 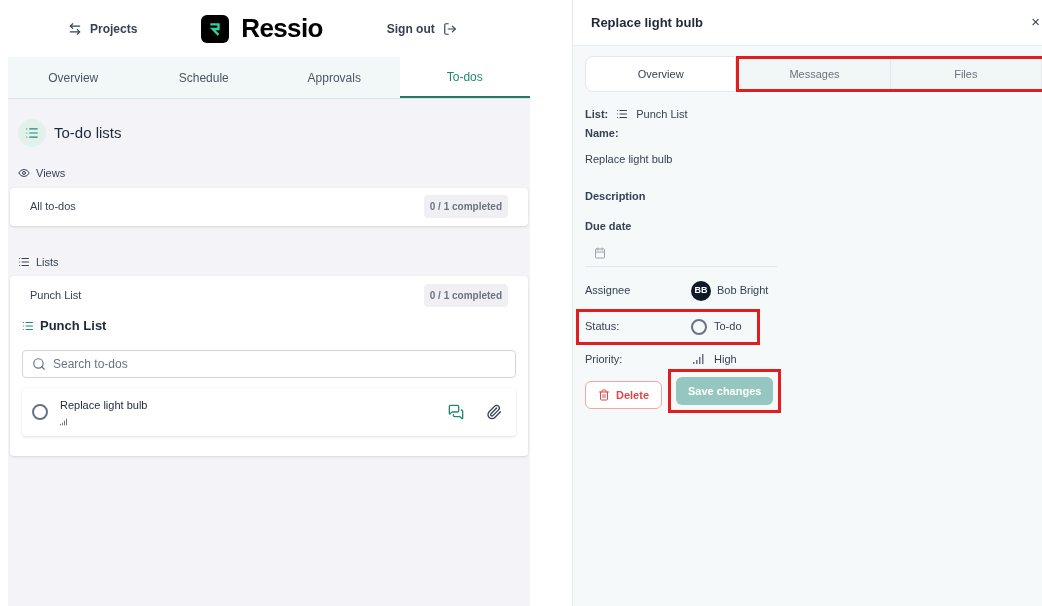 What do you see at coordinates (282, 28) in the screenshot?
I see `logo-text: Ressio` at bounding box center [282, 28].